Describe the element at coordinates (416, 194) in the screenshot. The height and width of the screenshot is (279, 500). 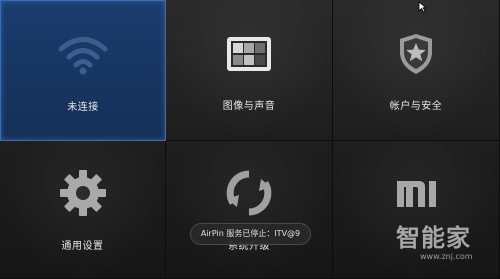
I see `mi-logo-icon` at that location.